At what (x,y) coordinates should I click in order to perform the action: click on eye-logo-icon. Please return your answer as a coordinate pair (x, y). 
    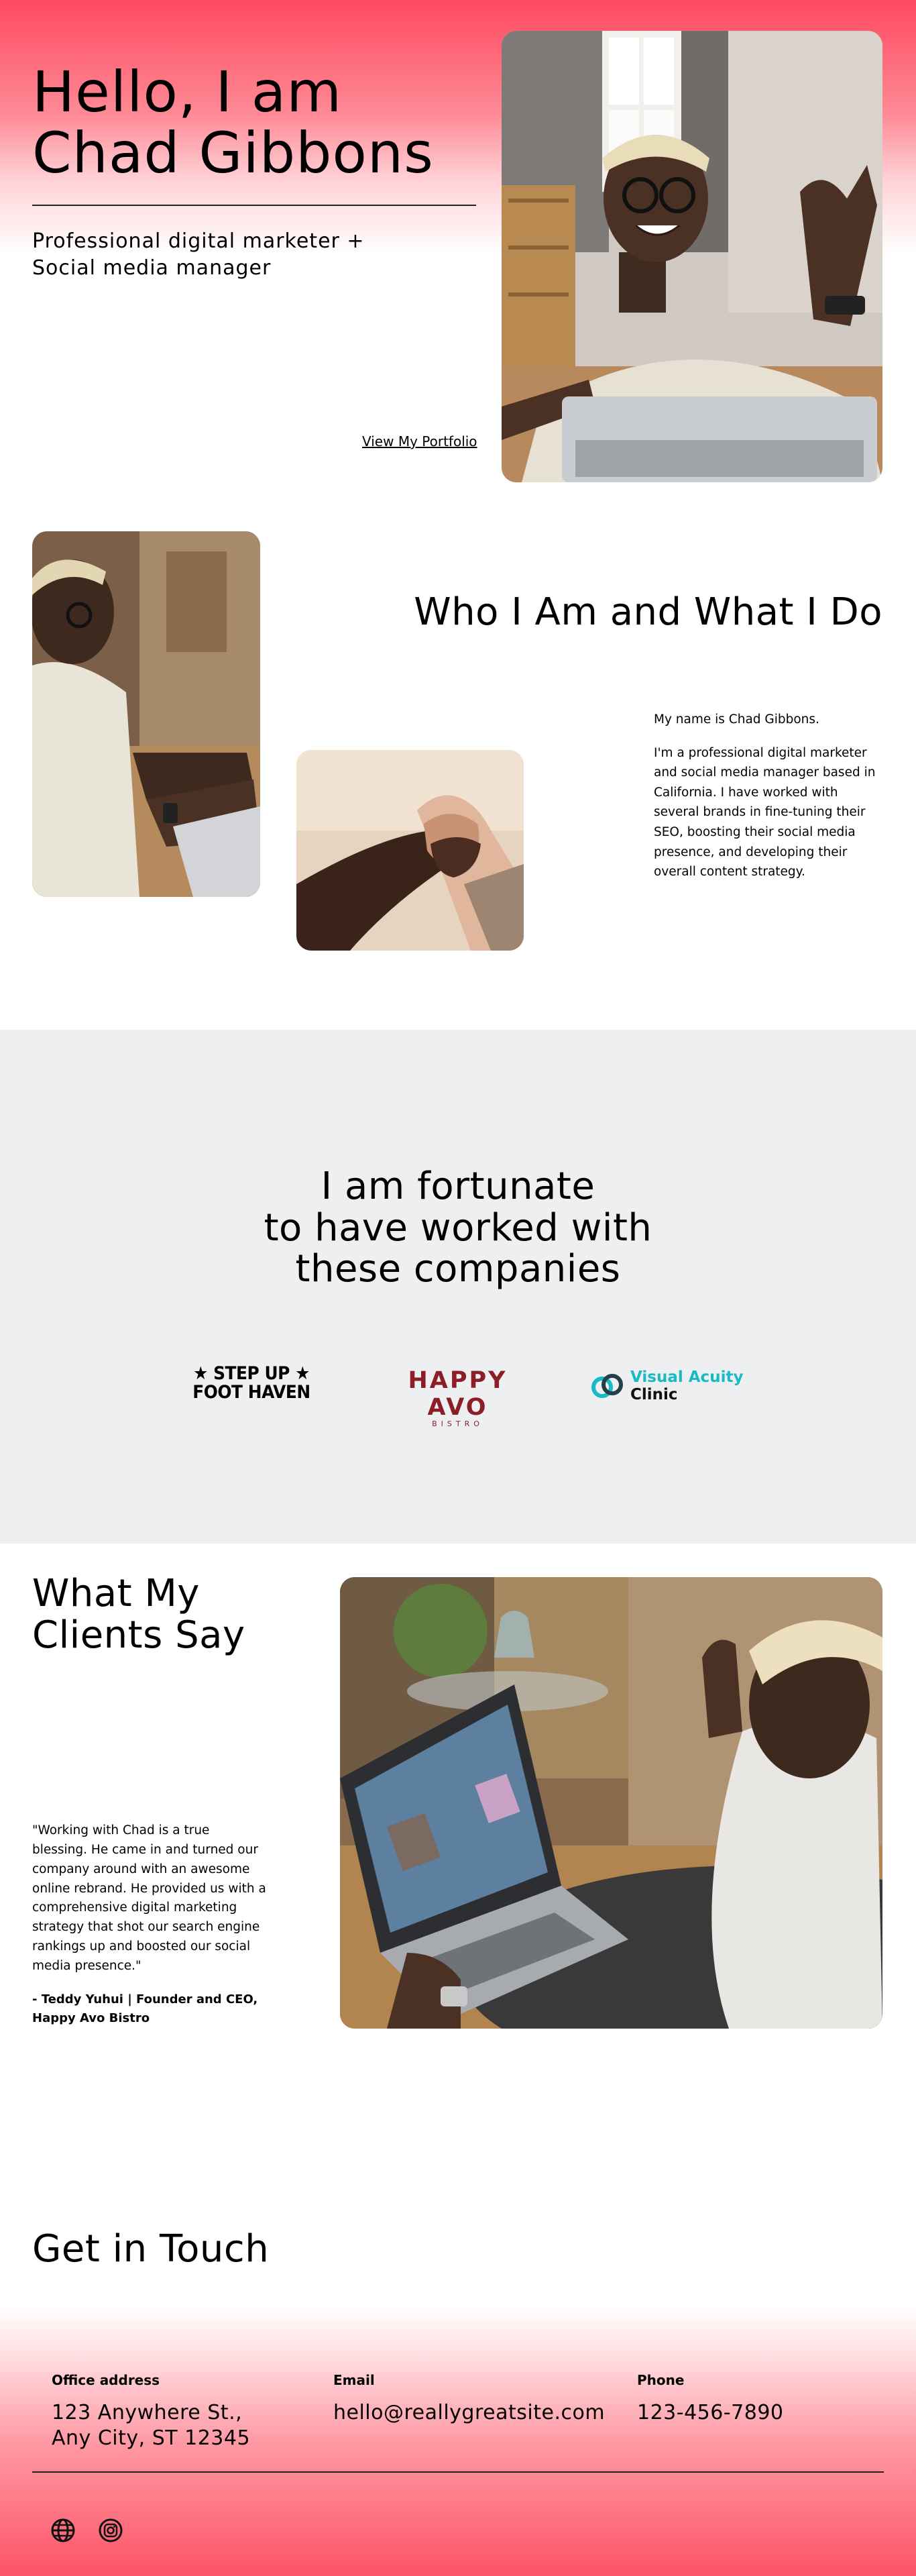
    Looking at the image, I should click on (607, 1386).